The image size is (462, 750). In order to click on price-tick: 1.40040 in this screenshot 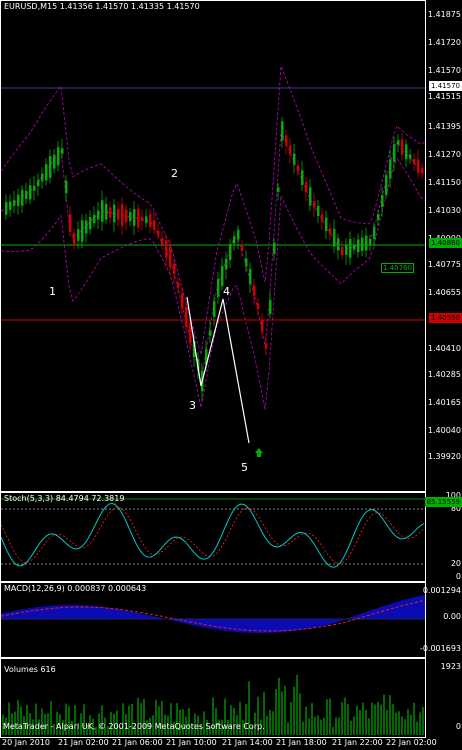, I will do `click(444, 430)`.